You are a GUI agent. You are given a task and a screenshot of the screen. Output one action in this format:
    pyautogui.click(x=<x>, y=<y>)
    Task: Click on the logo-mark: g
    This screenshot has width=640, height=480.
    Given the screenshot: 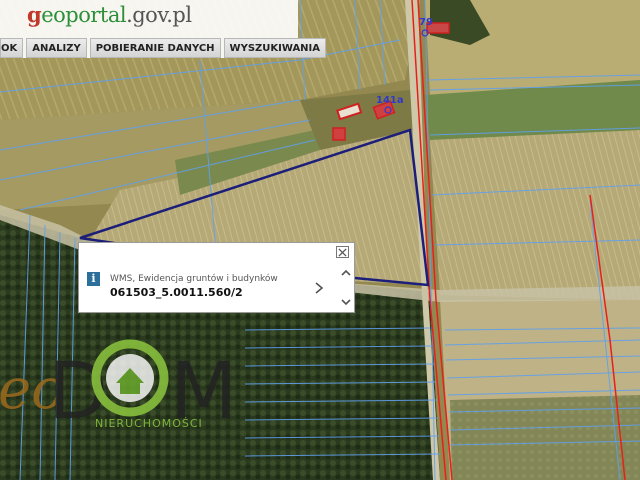 What is the action you would take?
    pyautogui.click(x=34, y=14)
    